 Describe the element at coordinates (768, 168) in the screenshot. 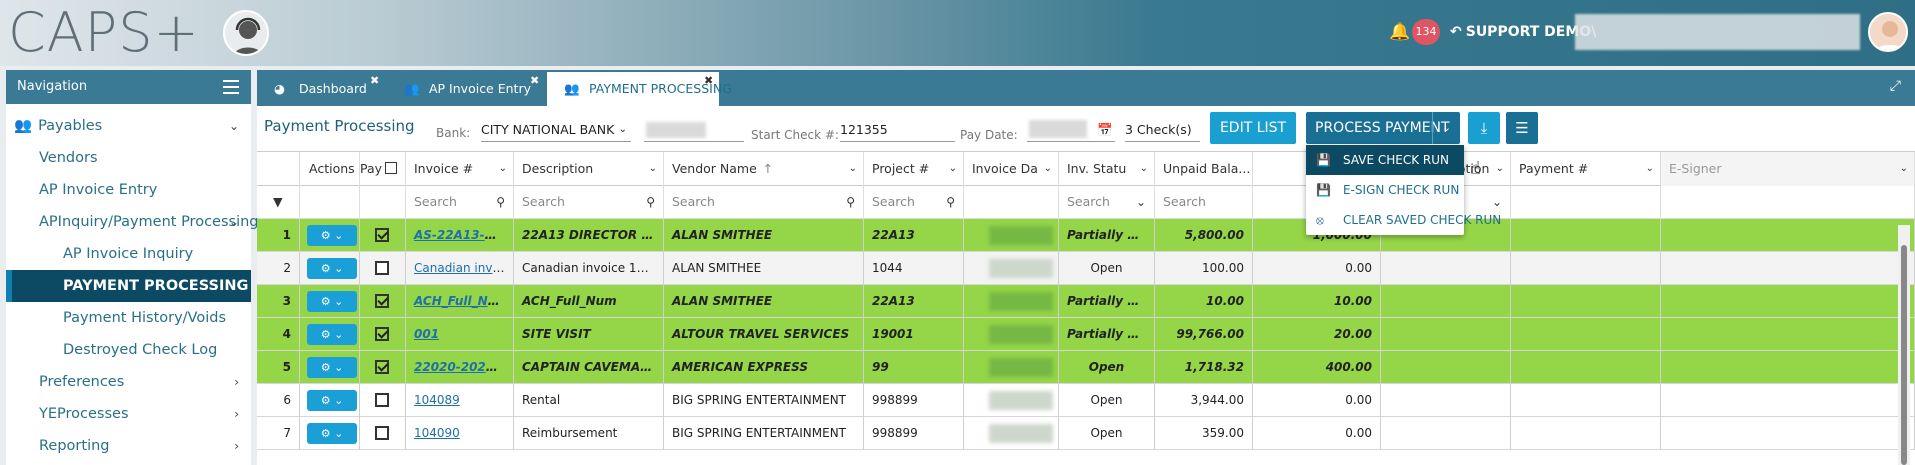

I see `sort-asc-icon: ↑` at that location.